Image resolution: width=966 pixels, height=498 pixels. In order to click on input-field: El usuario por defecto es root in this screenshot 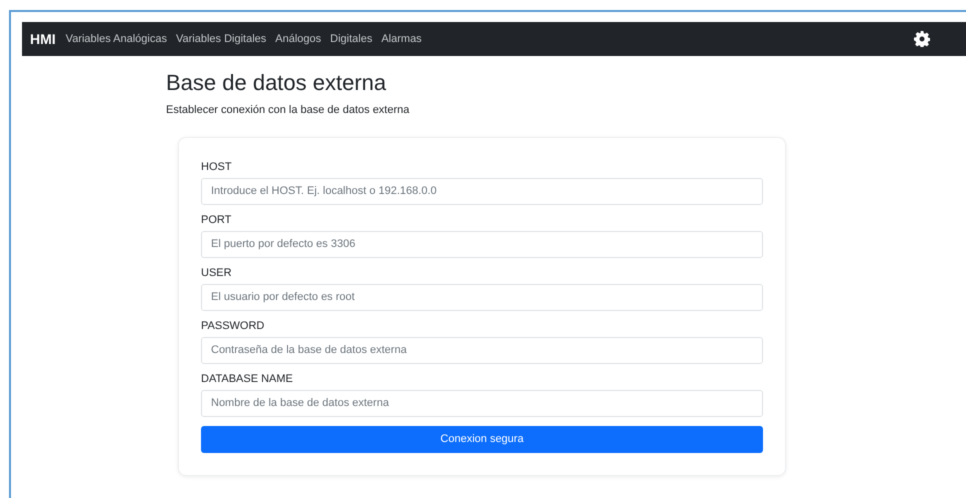, I will do `click(482, 297)`.